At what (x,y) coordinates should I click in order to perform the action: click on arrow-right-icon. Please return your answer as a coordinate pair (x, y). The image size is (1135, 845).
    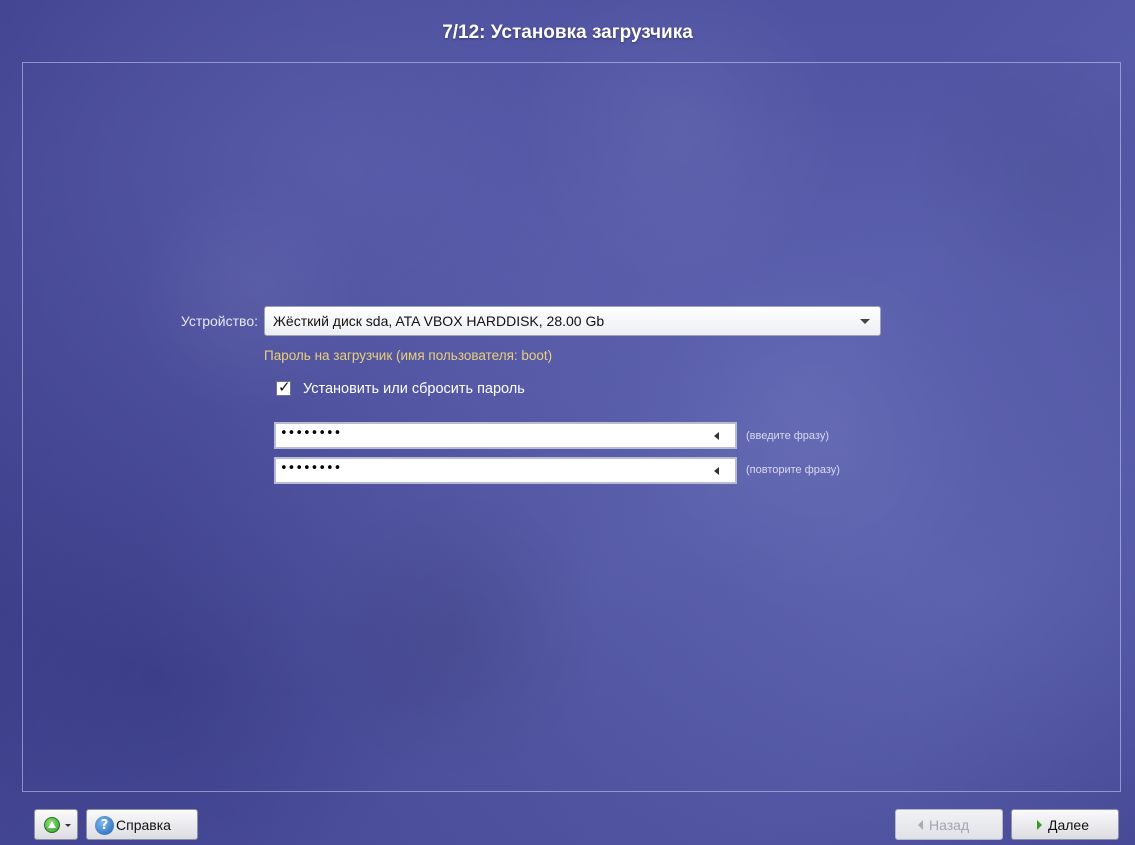
    Looking at the image, I should click on (1039, 825).